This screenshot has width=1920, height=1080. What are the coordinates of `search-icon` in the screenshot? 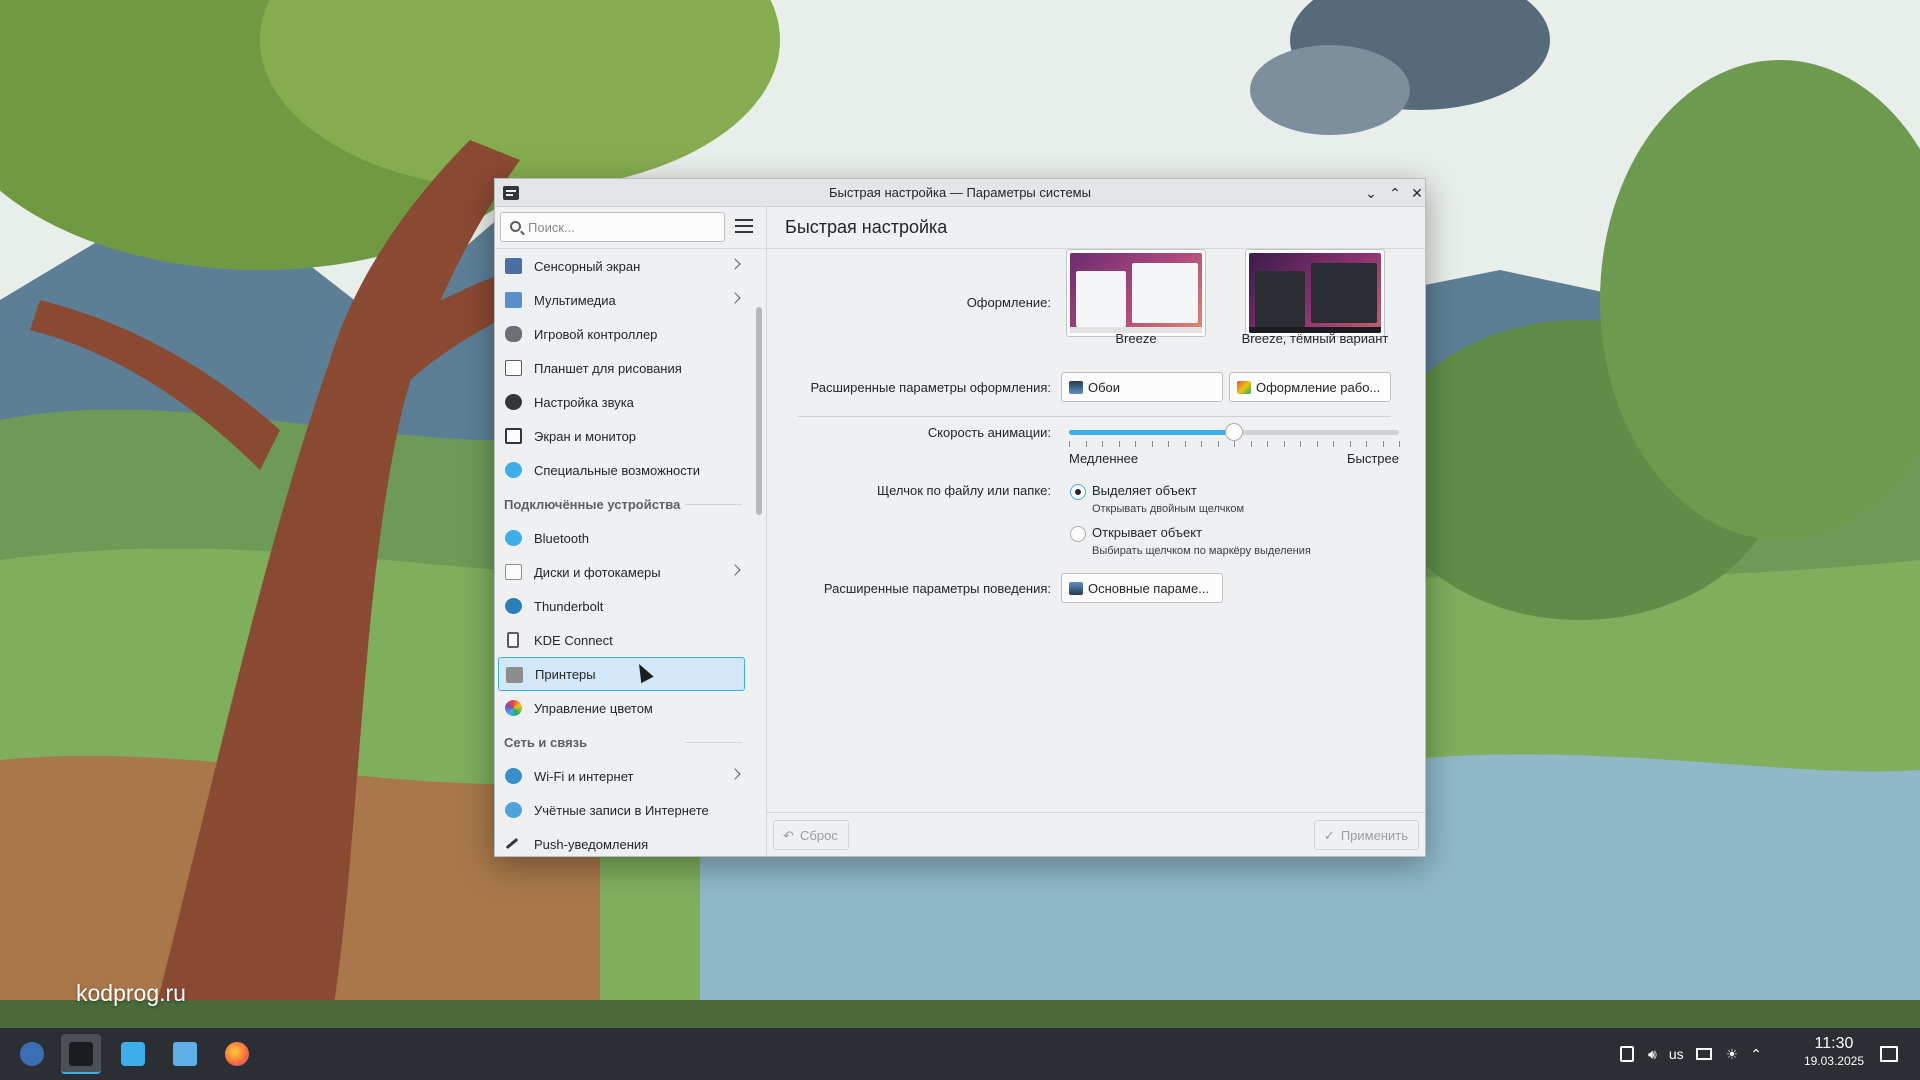 It's located at (515, 226).